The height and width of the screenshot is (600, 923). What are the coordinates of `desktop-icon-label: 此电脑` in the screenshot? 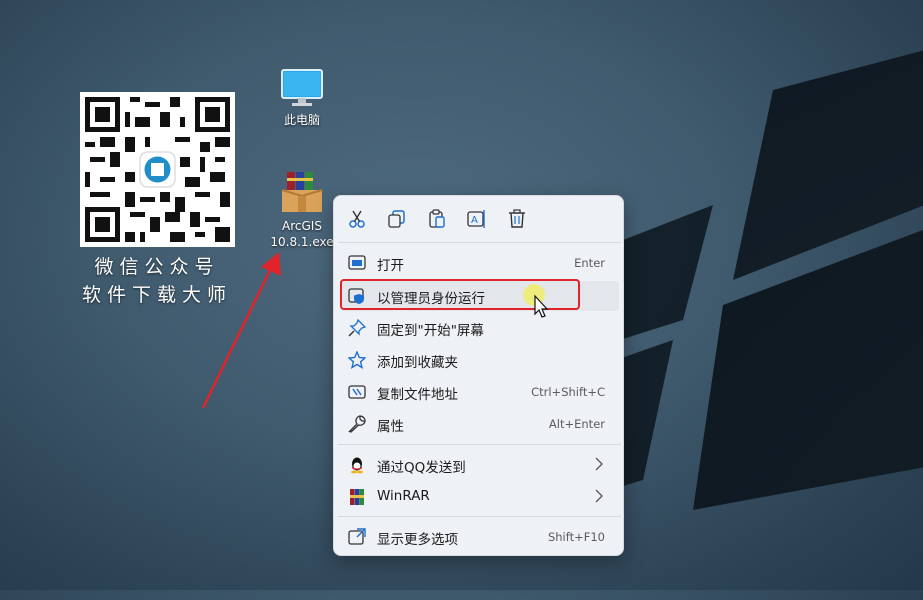 It's located at (301, 120).